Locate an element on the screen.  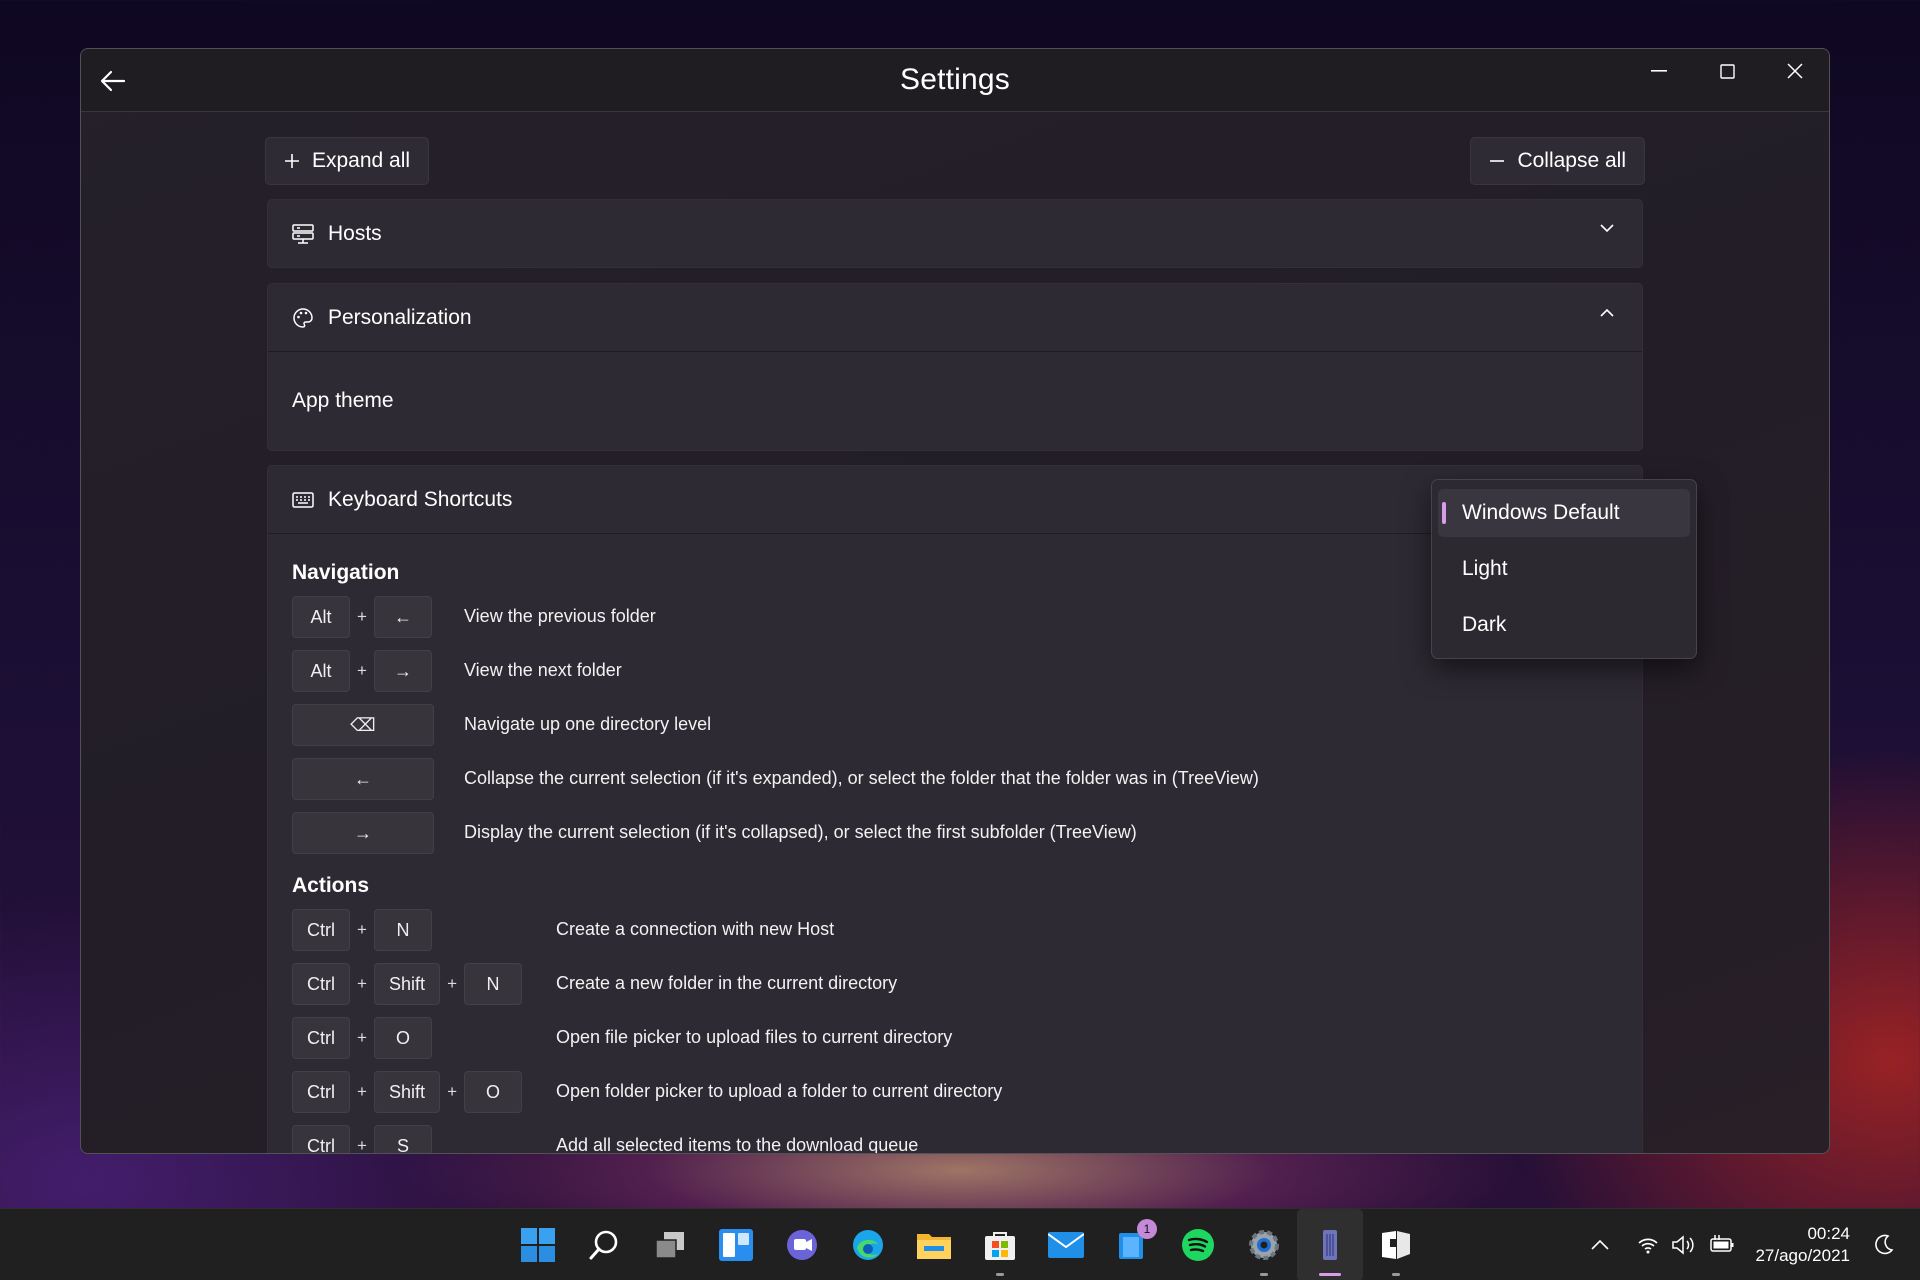
mail-button is located at coordinates (1066, 1244).